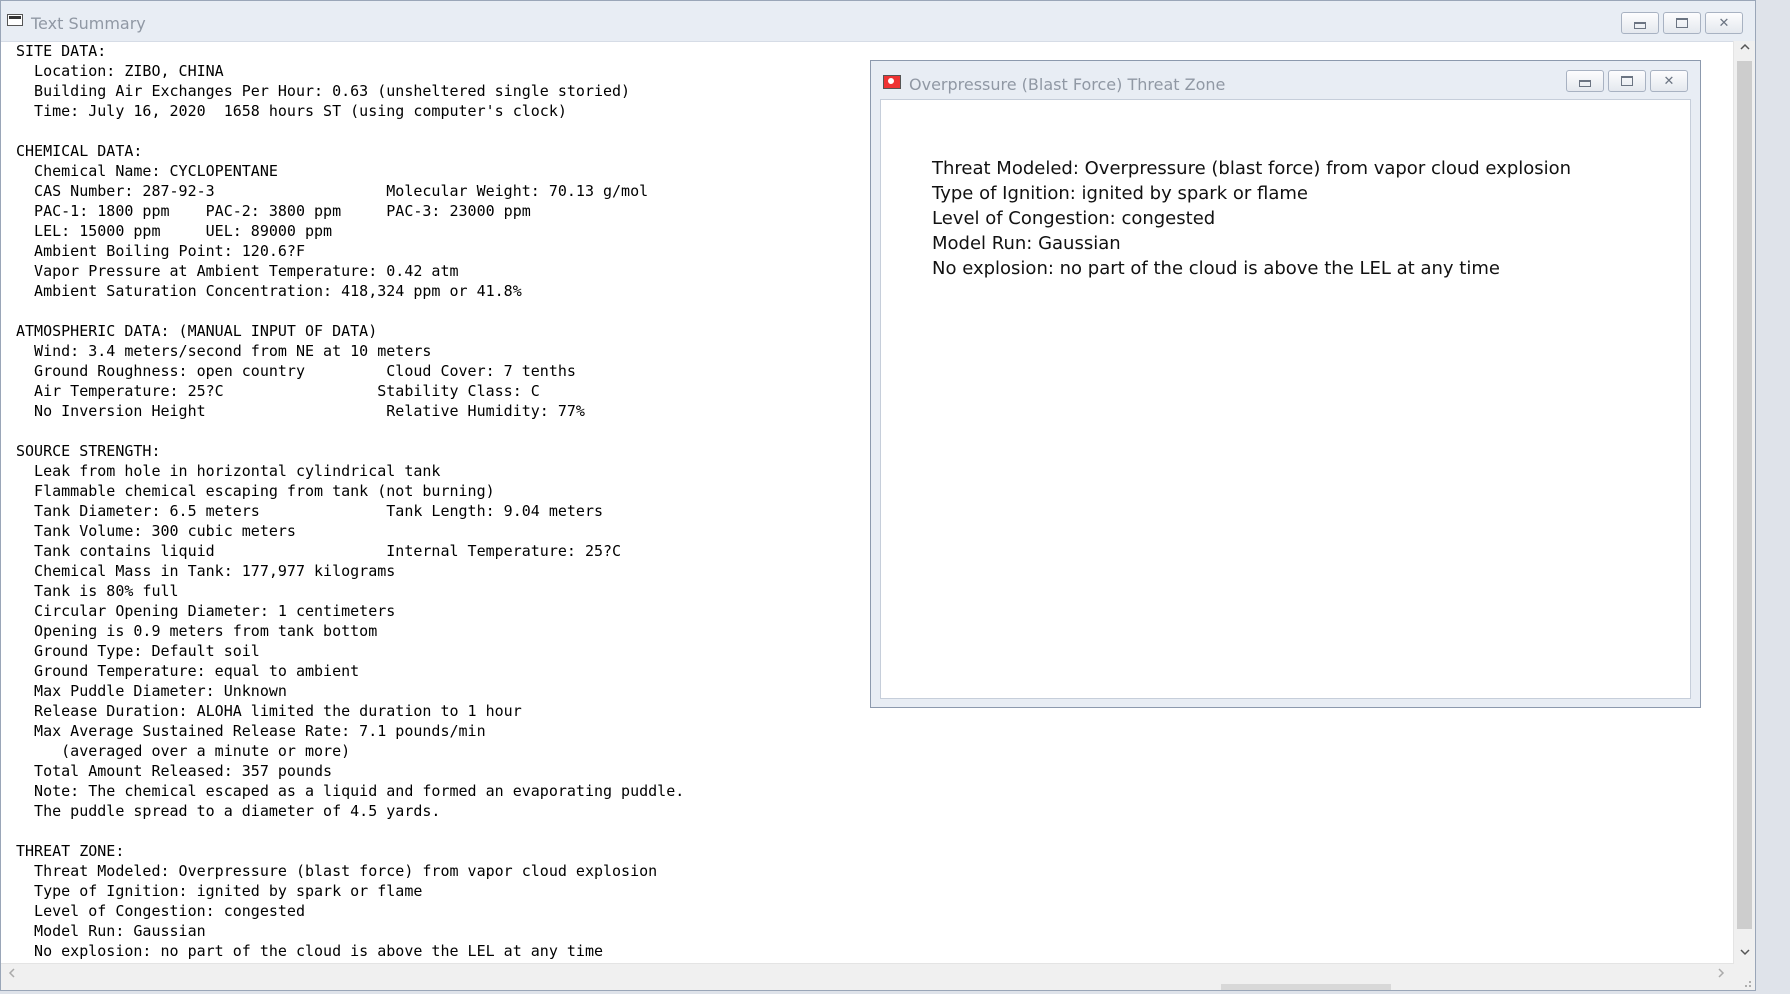  I want to click on close-button: ✕, so click(1724, 23).